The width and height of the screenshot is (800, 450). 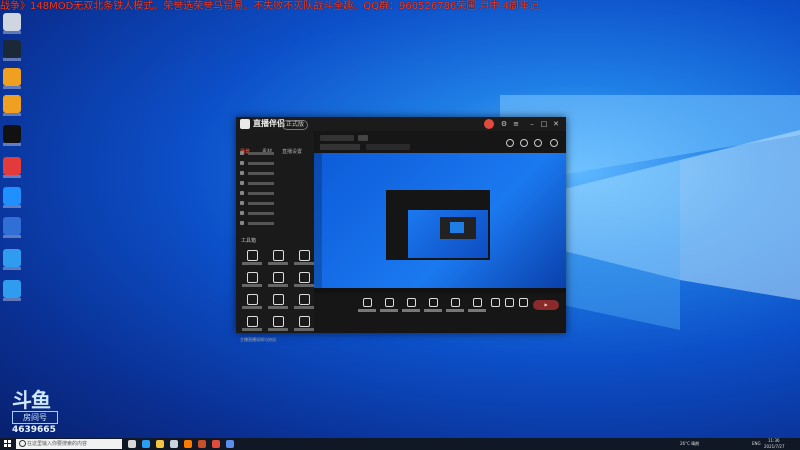 I want to click on edge-taskbar-icon, so click(x=146, y=444).